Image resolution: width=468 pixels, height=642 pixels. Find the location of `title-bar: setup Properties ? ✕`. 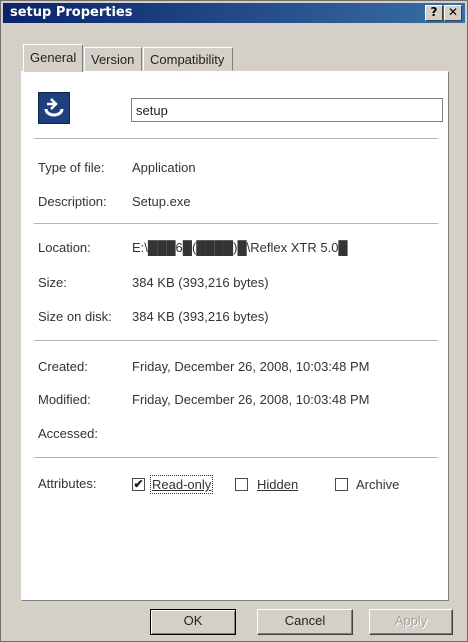

title-bar: setup Properties ? ✕ is located at coordinates (234, 13).